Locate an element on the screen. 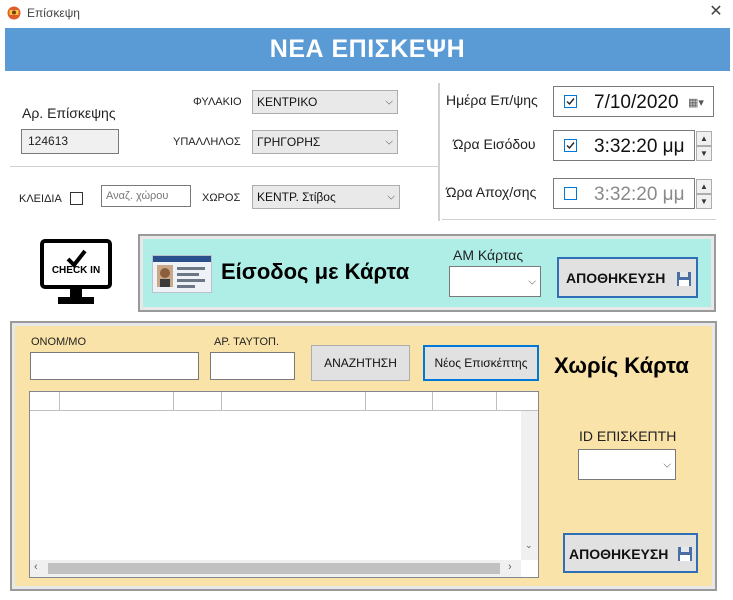 The width and height of the screenshot is (733, 600). no-card-save-button: ΑΠΟΘΗΚΕΥΣΗ is located at coordinates (630, 553).